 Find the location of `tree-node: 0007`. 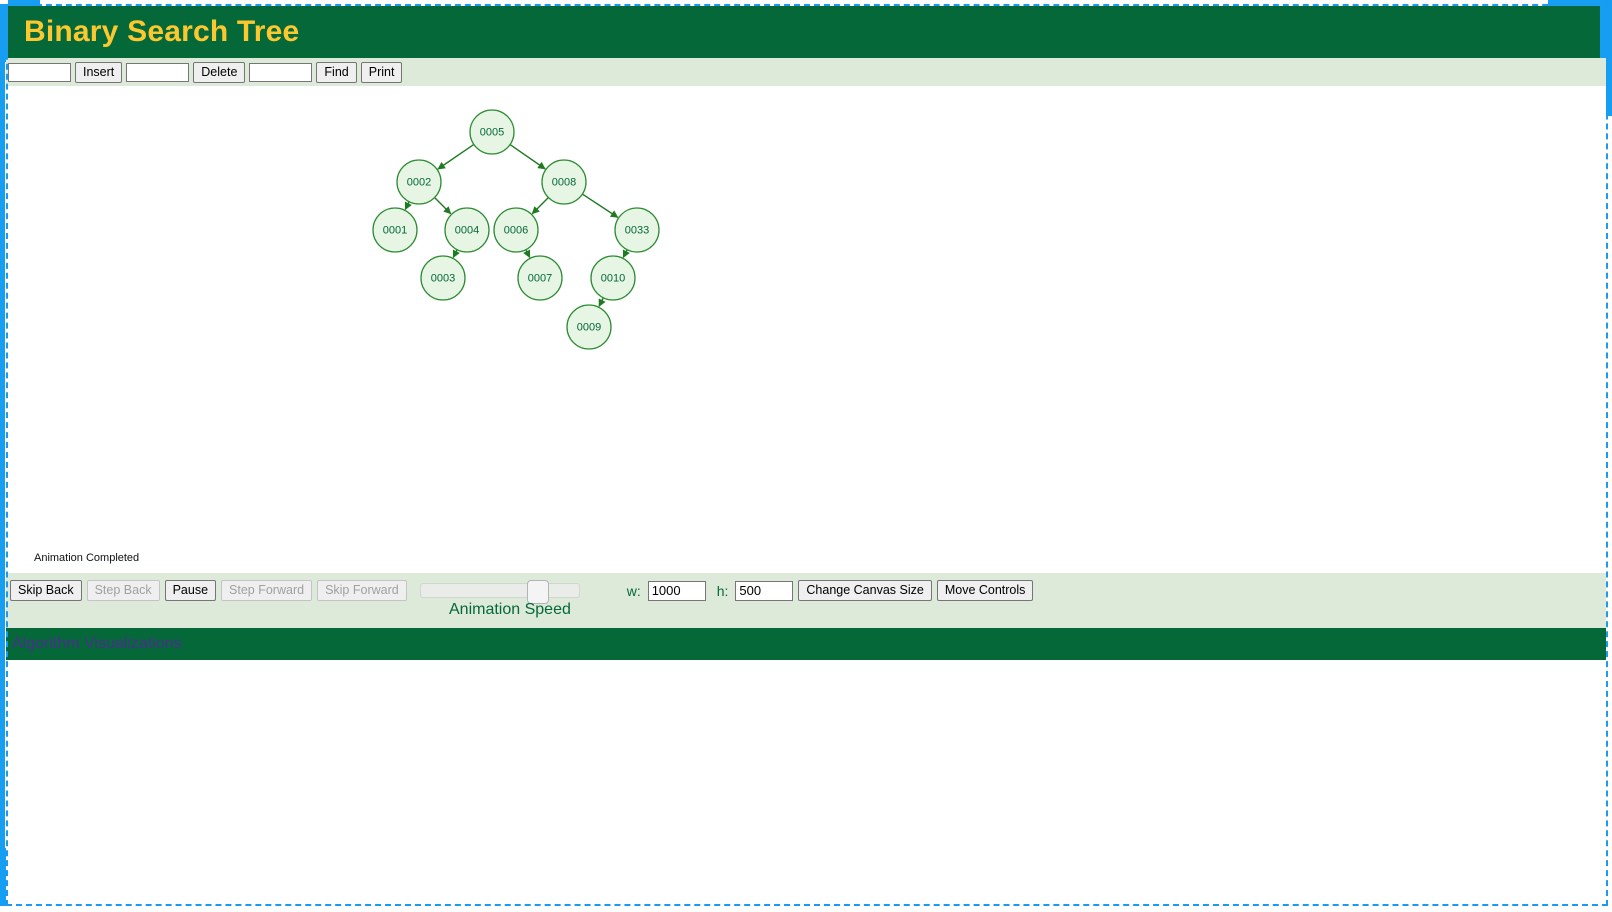

tree-node: 0007 is located at coordinates (540, 278).